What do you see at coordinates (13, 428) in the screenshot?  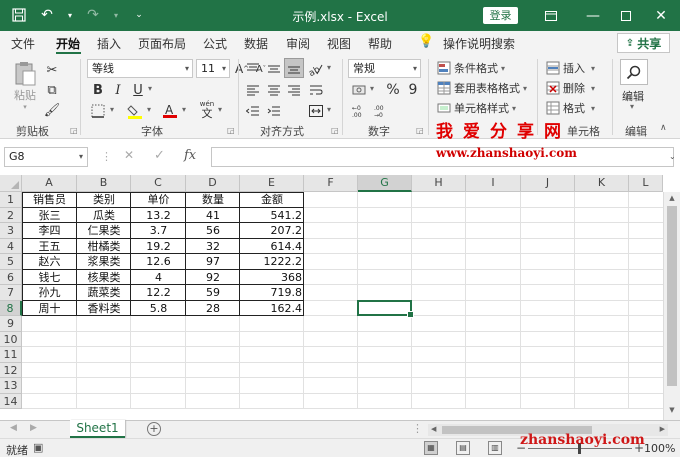 I see `prev-sheet-icon: ◀` at bounding box center [13, 428].